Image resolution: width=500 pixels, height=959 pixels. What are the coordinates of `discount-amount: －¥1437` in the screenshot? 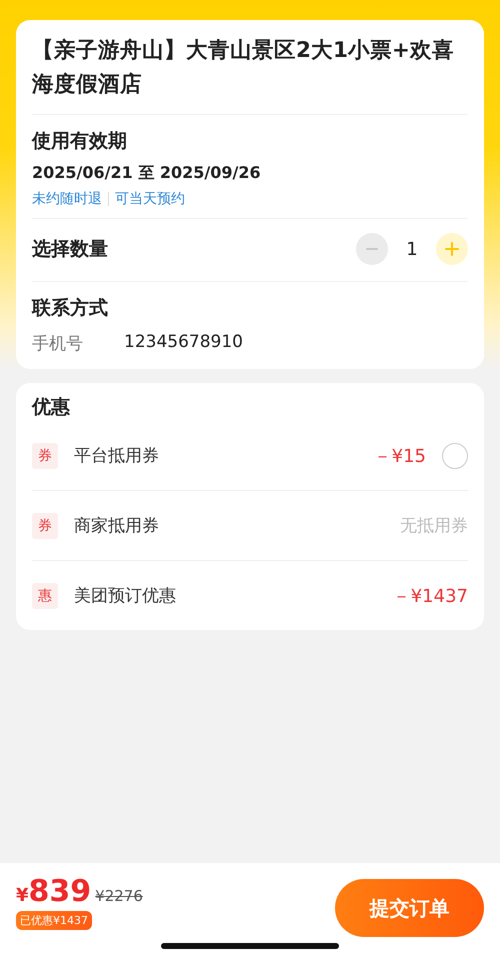 It's located at (430, 596).